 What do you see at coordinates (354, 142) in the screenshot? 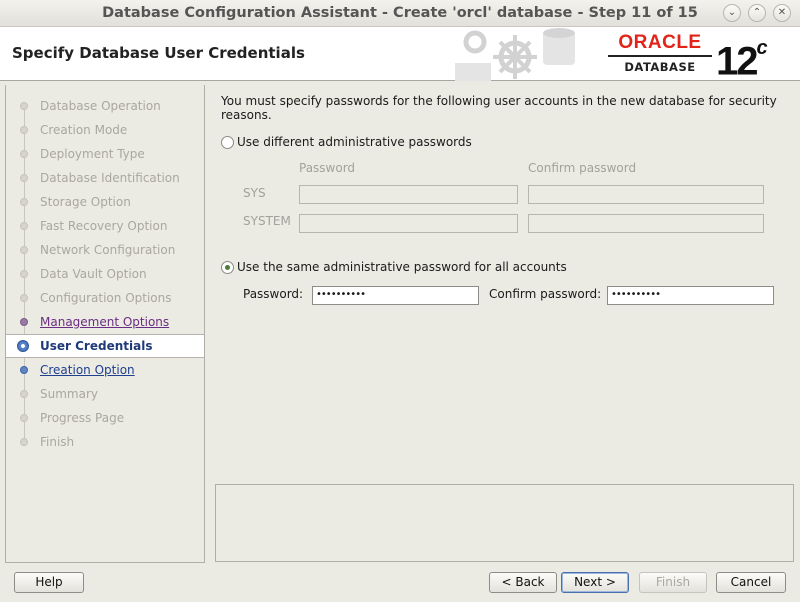
I see `different-passwords-label: Use different administrative passwords` at bounding box center [354, 142].